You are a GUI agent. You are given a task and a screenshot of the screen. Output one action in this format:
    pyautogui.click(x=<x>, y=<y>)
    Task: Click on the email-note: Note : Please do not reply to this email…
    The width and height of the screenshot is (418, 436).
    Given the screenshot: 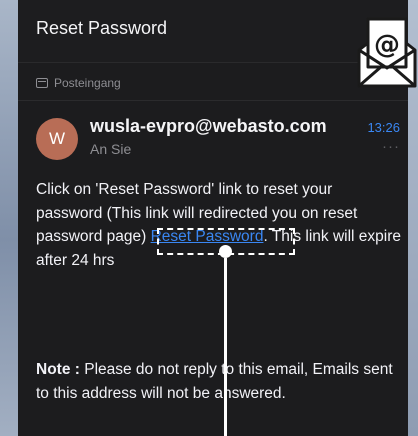 What is the action you would take?
    pyautogui.click(x=218, y=381)
    